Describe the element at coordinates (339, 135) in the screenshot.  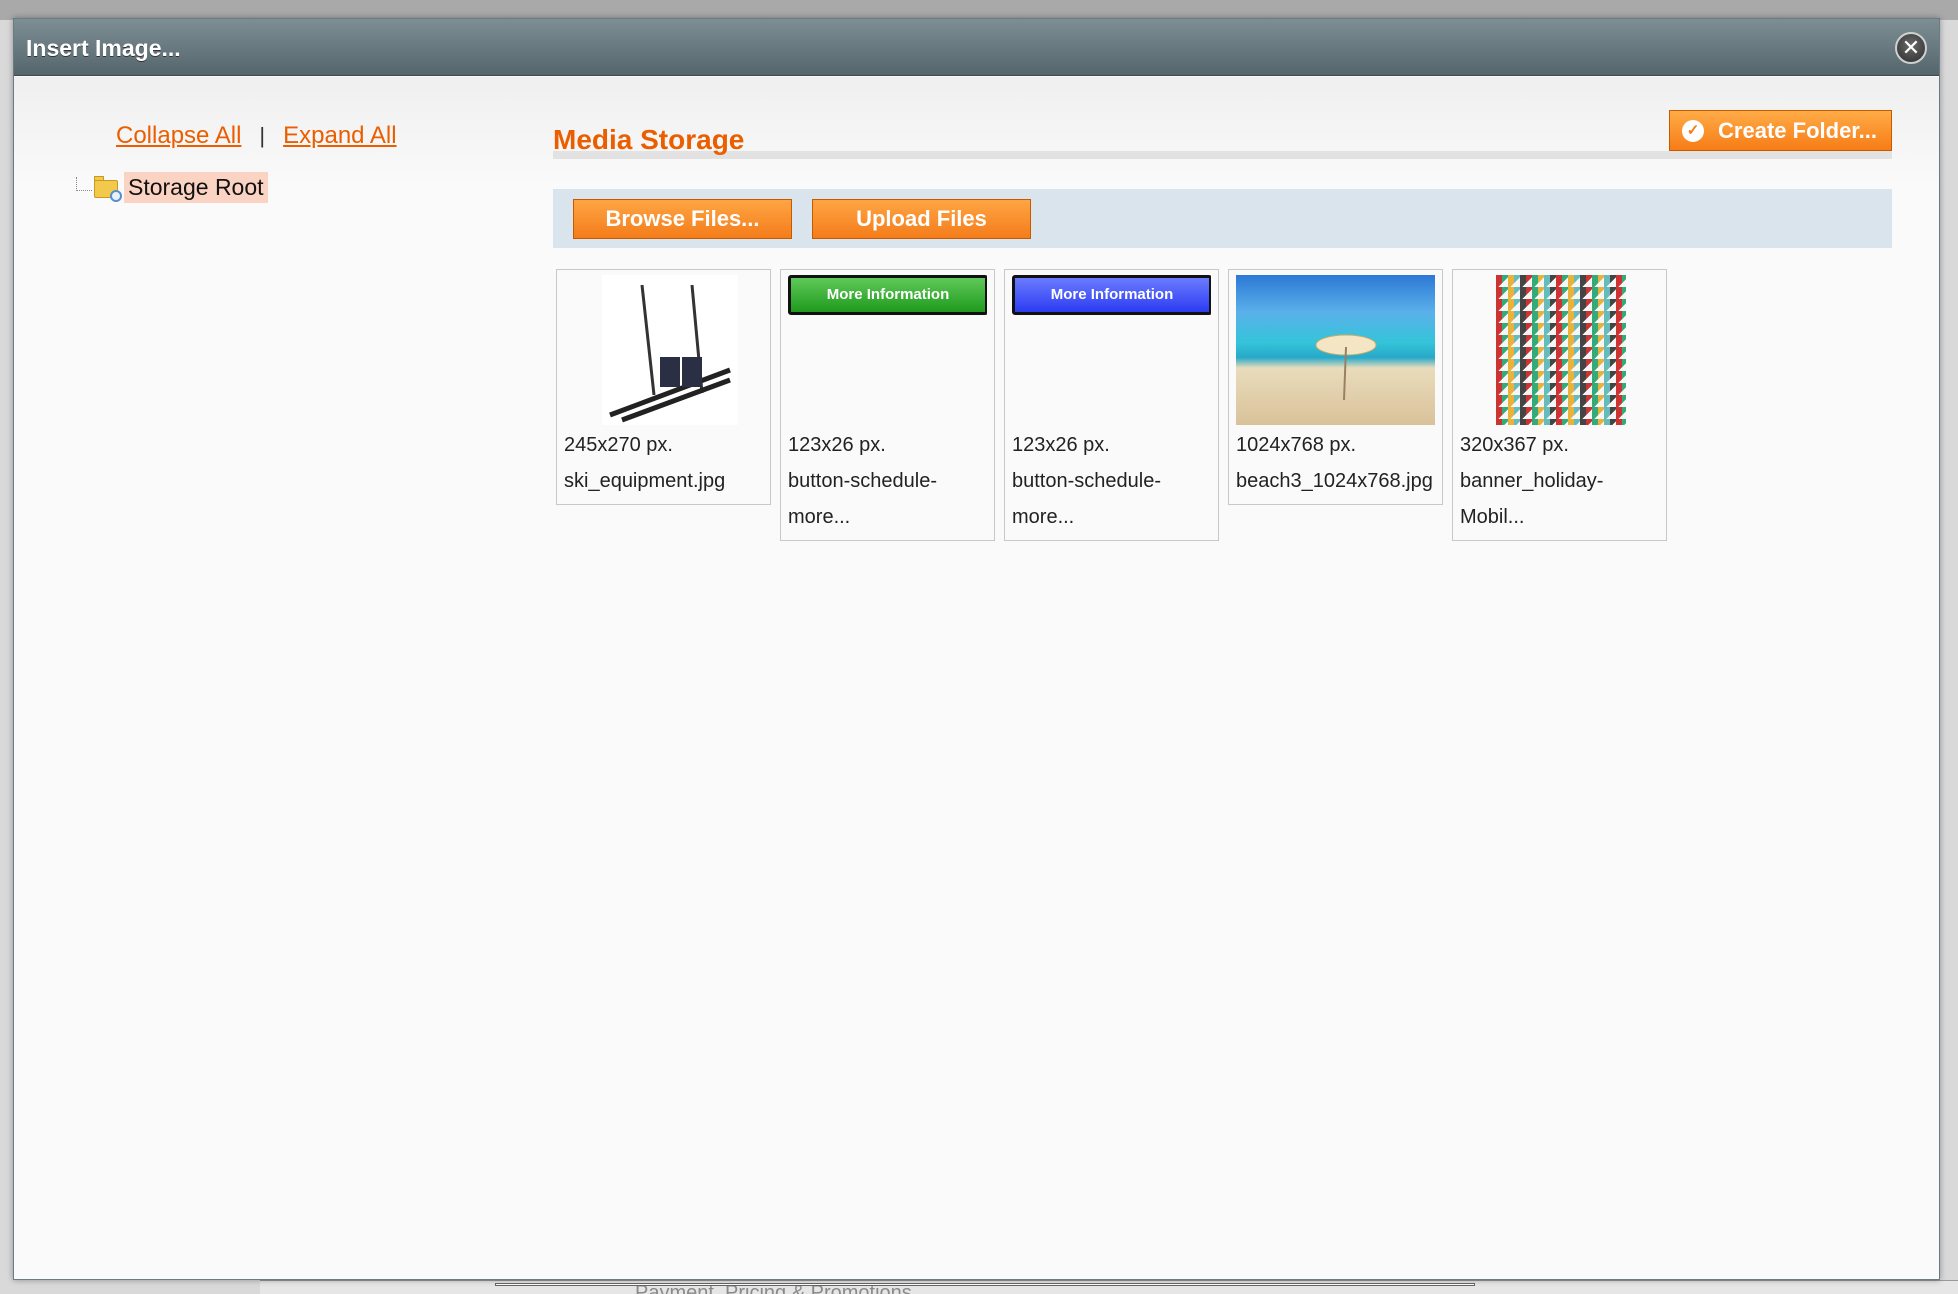
I see `expand-all-link: Expand All` at that location.